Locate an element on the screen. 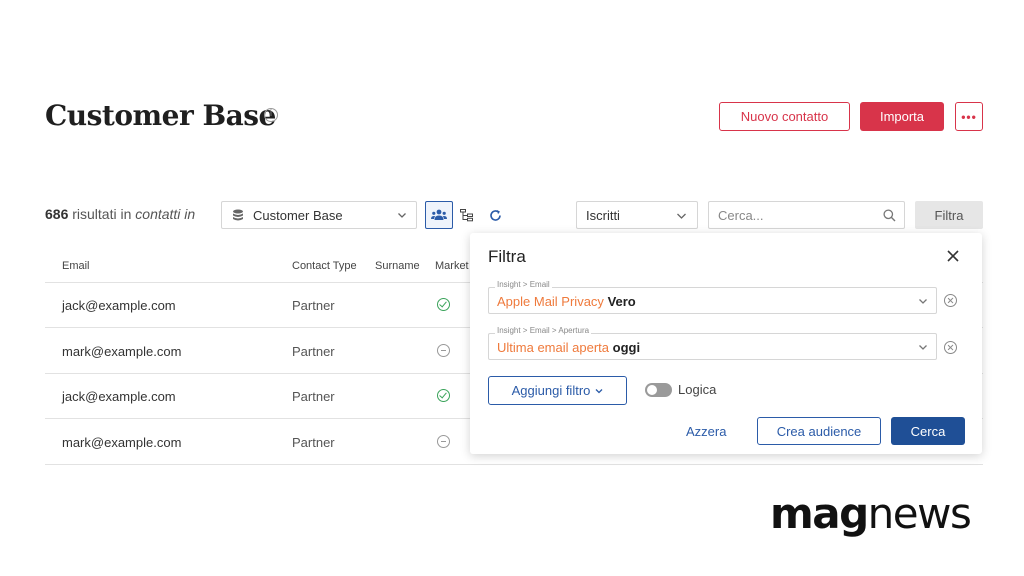  logo-mag: mag is located at coordinates (819, 513).